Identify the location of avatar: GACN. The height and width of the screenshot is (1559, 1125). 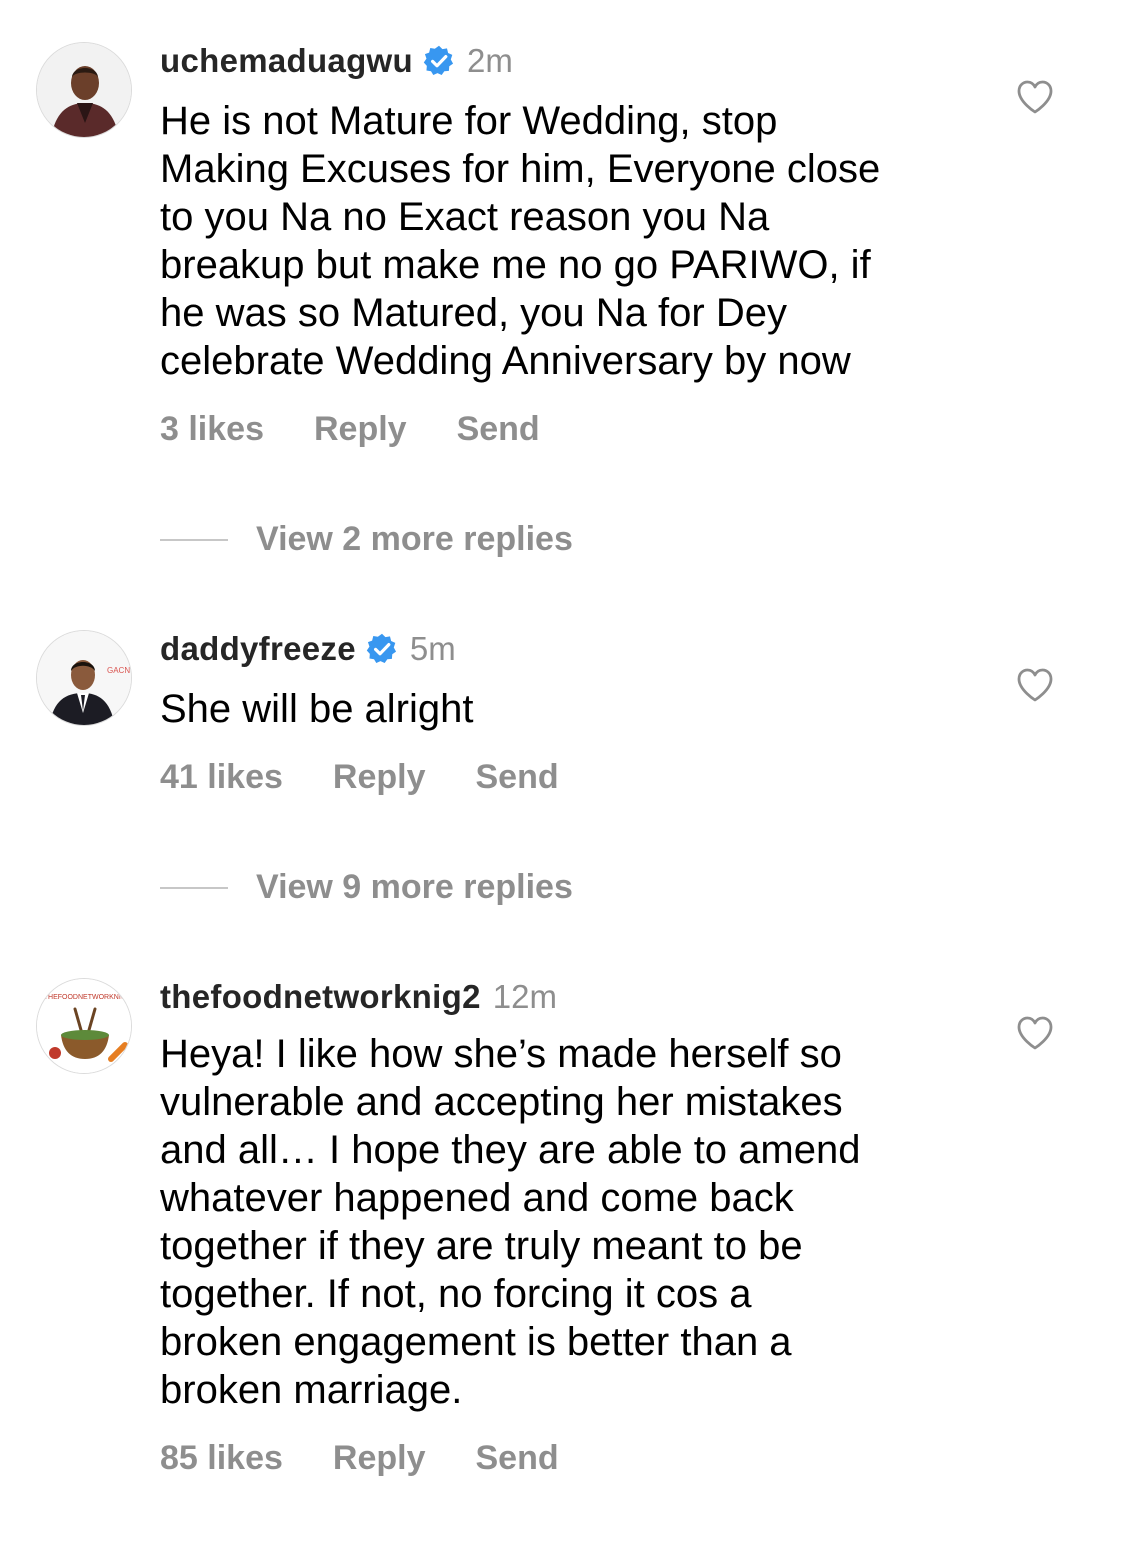
(84, 678).